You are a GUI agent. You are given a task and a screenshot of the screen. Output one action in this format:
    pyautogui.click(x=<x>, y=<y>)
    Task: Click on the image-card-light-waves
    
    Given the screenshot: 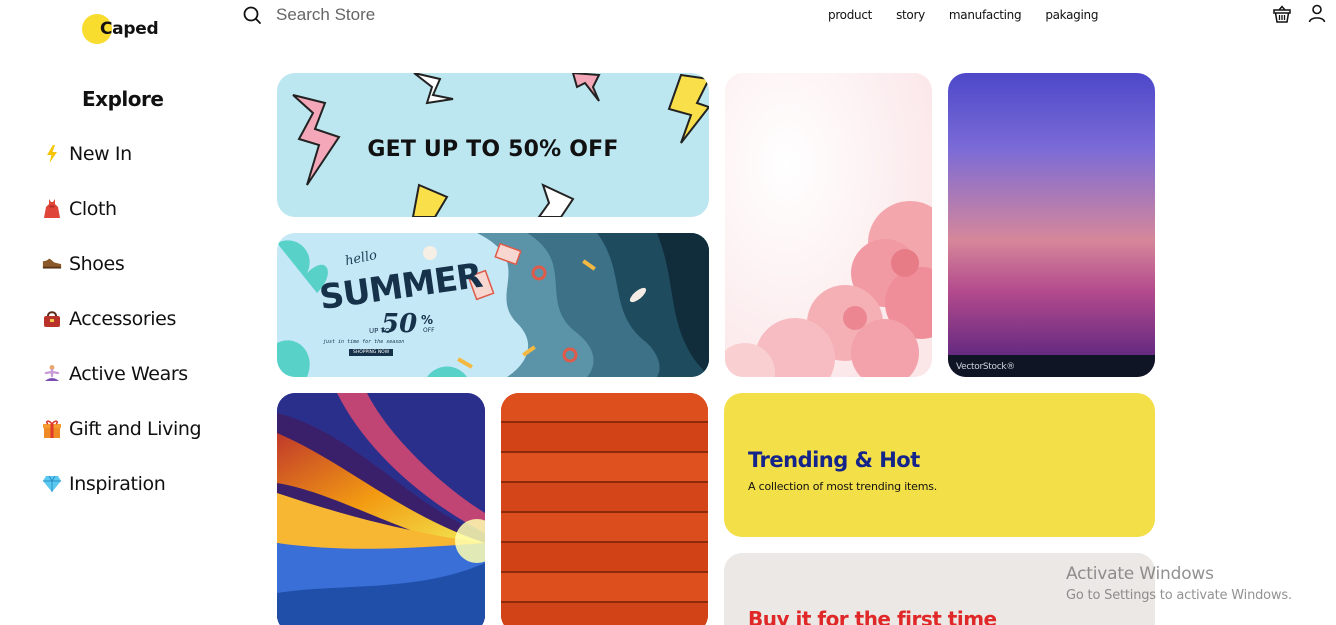 What is the action you would take?
    pyautogui.click(x=381, y=509)
    